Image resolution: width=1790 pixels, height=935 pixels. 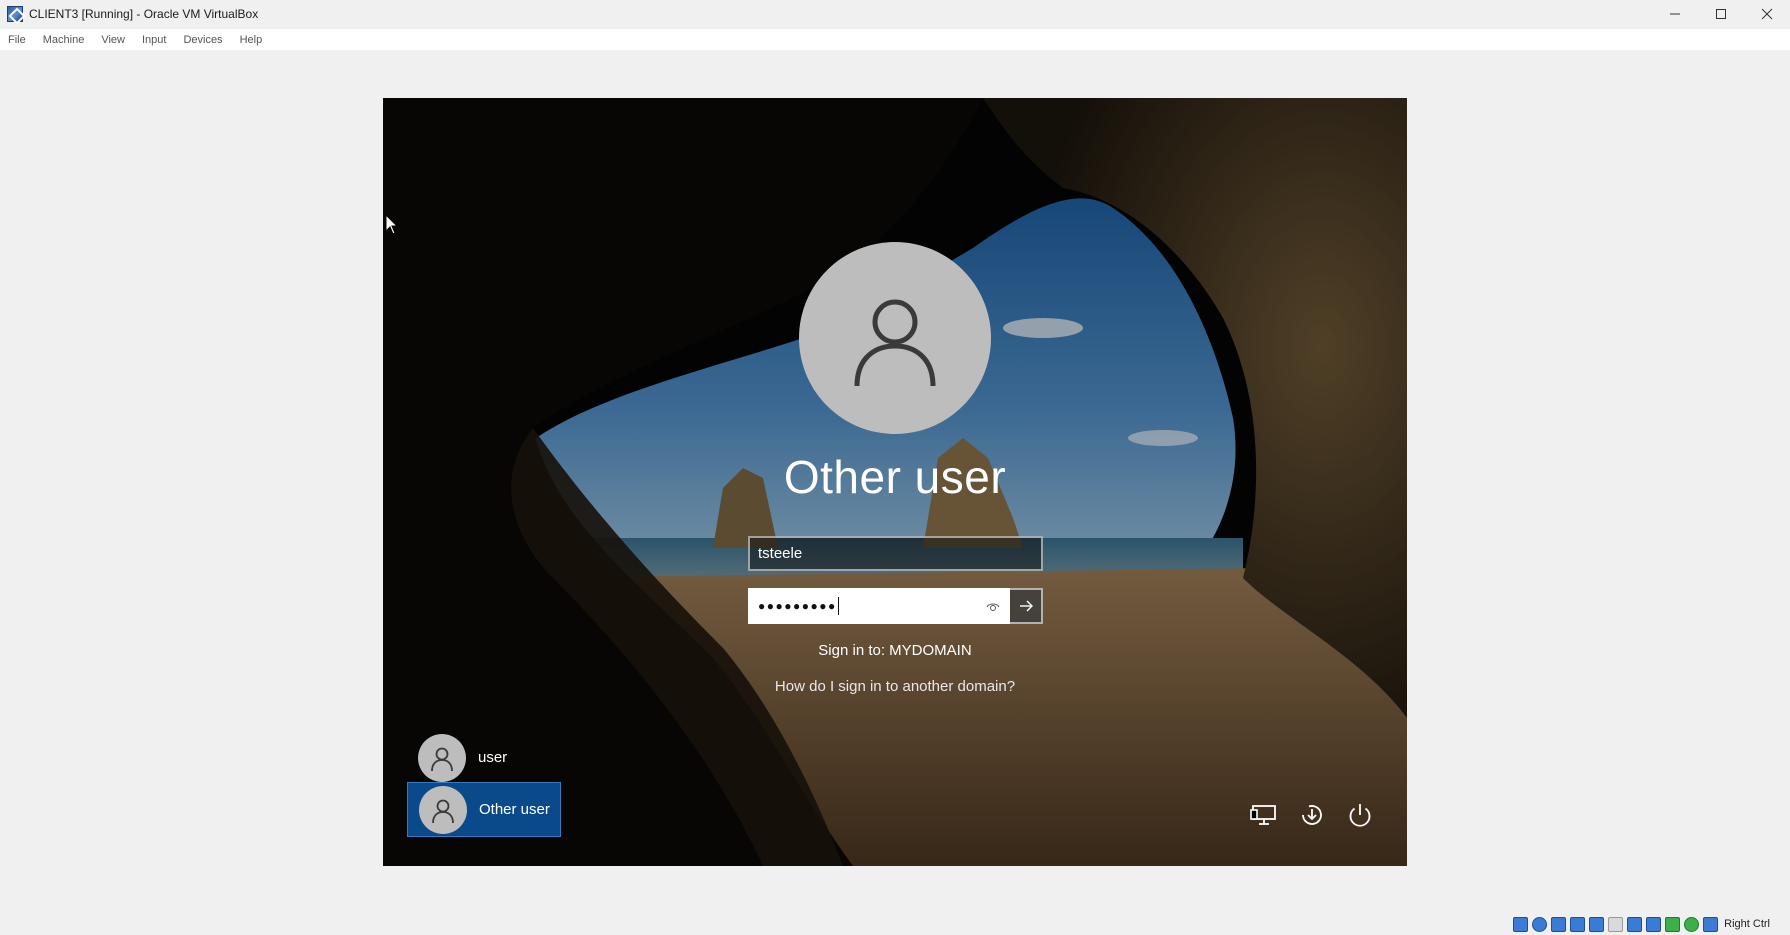 I want to click on accessibility-button, so click(x=1312, y=815).